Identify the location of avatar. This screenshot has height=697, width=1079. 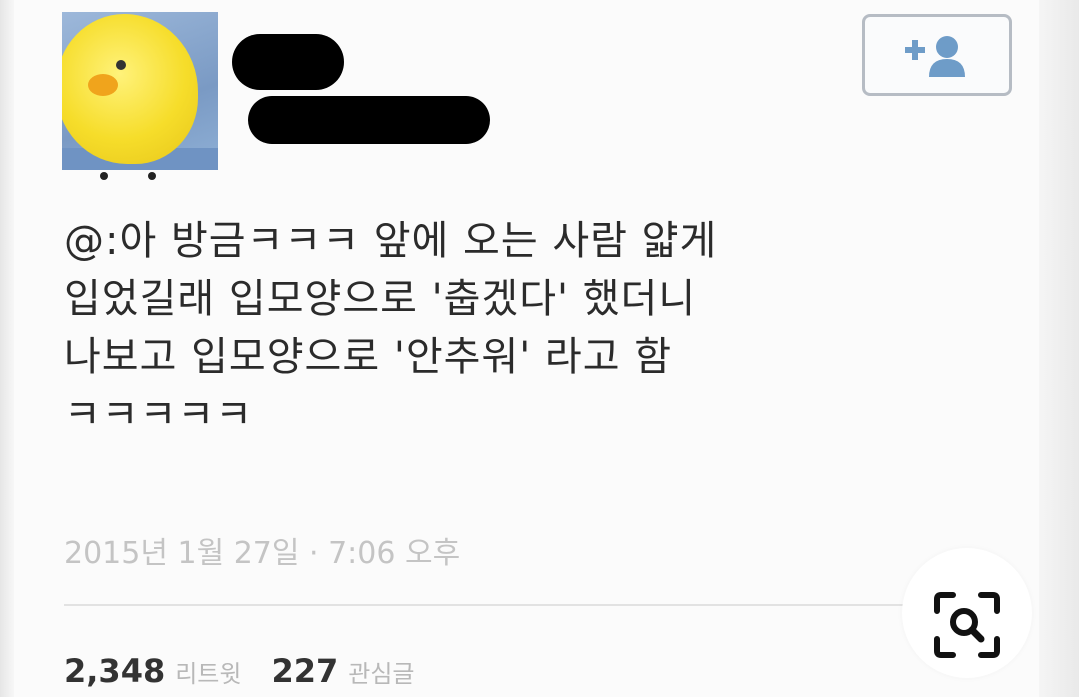
(140, 91).